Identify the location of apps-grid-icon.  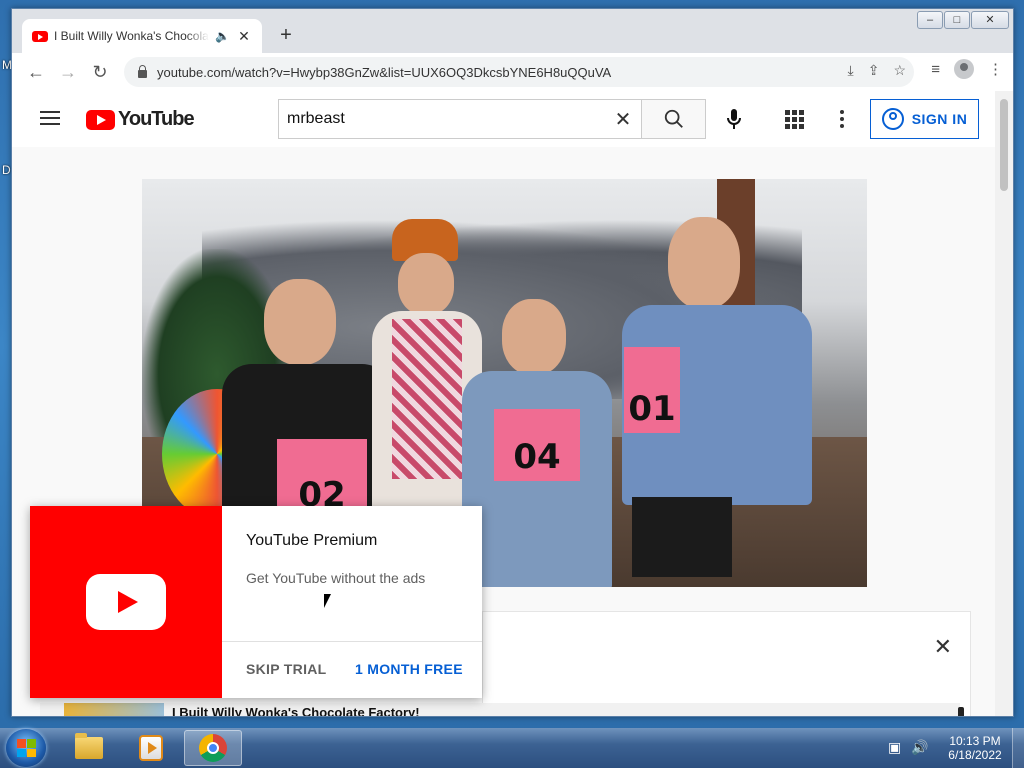
(794, 119).